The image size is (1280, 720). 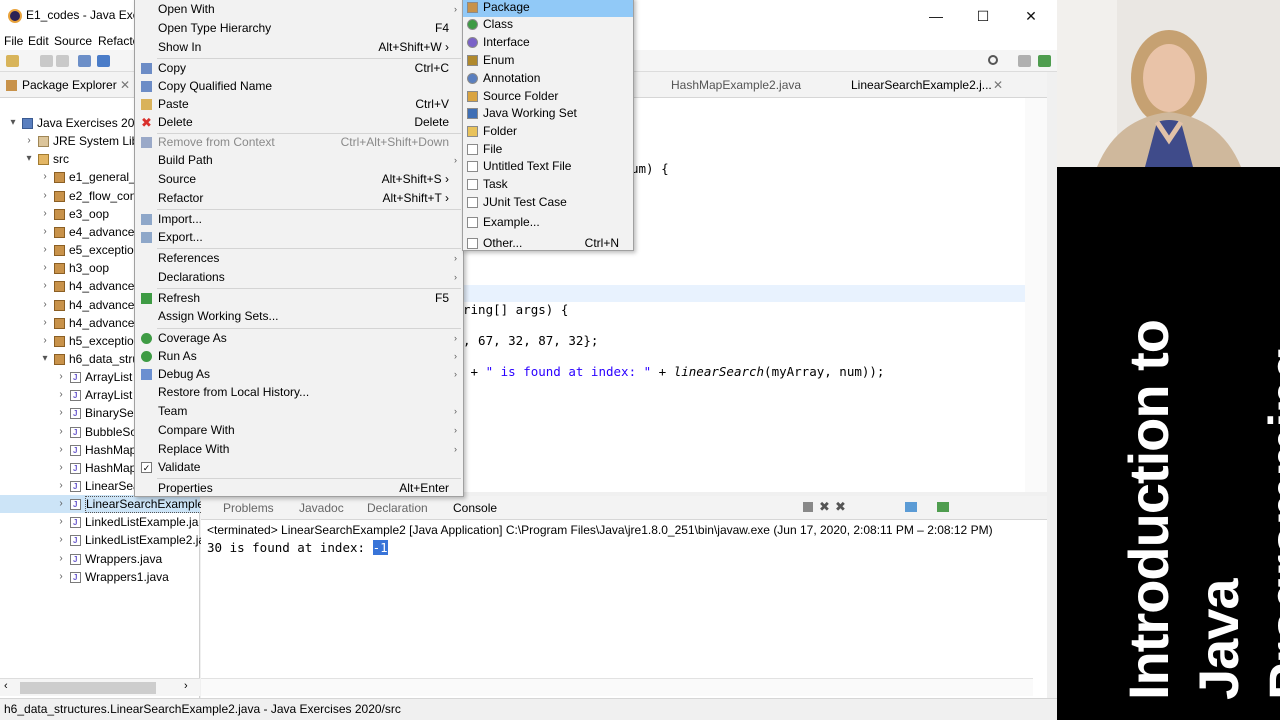 What do you see at coordinates (248, 508) in the screenshot?
I see `tab-problems: Problems` at bounding box center [248, 508].